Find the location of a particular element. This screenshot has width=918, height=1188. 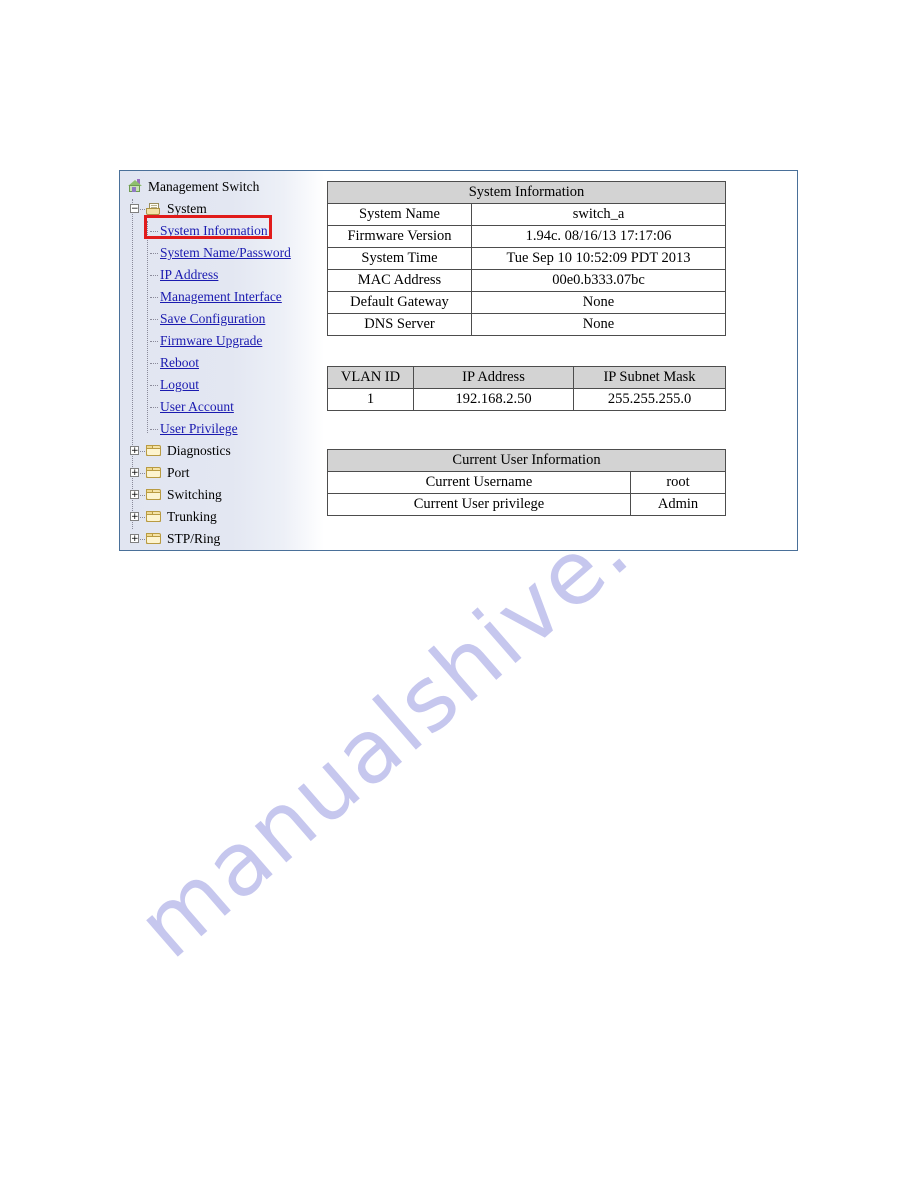

tree-item-label: Port is located at coordinates (178, 472).